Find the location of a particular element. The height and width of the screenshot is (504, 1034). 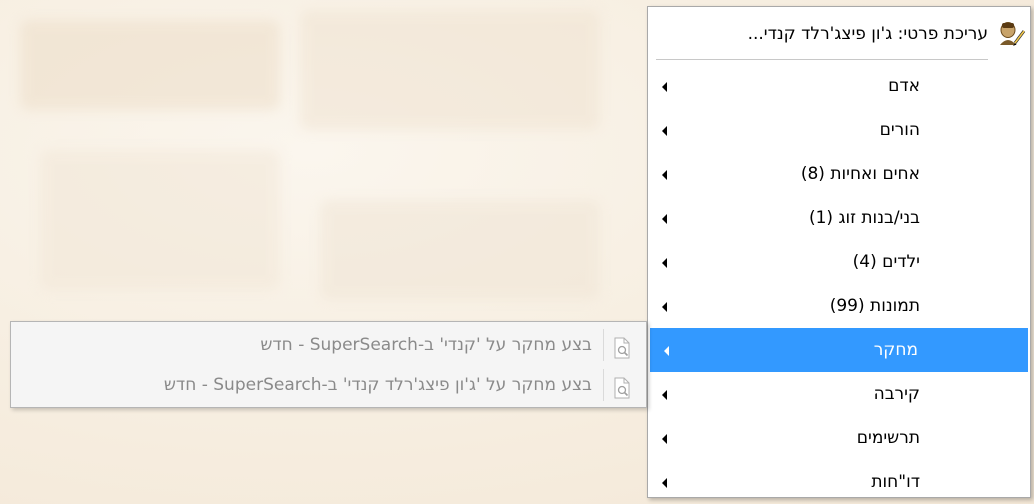

menu-item-label: בני/בנות זוג (1) is located at coordinates (864, 218).